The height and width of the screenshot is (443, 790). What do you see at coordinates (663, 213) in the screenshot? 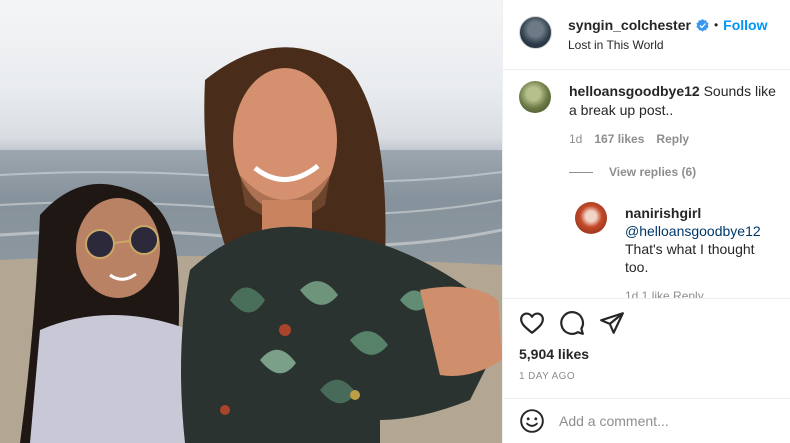
I see `reply-username: nanirishgirl` at bounding box center [663, 213].